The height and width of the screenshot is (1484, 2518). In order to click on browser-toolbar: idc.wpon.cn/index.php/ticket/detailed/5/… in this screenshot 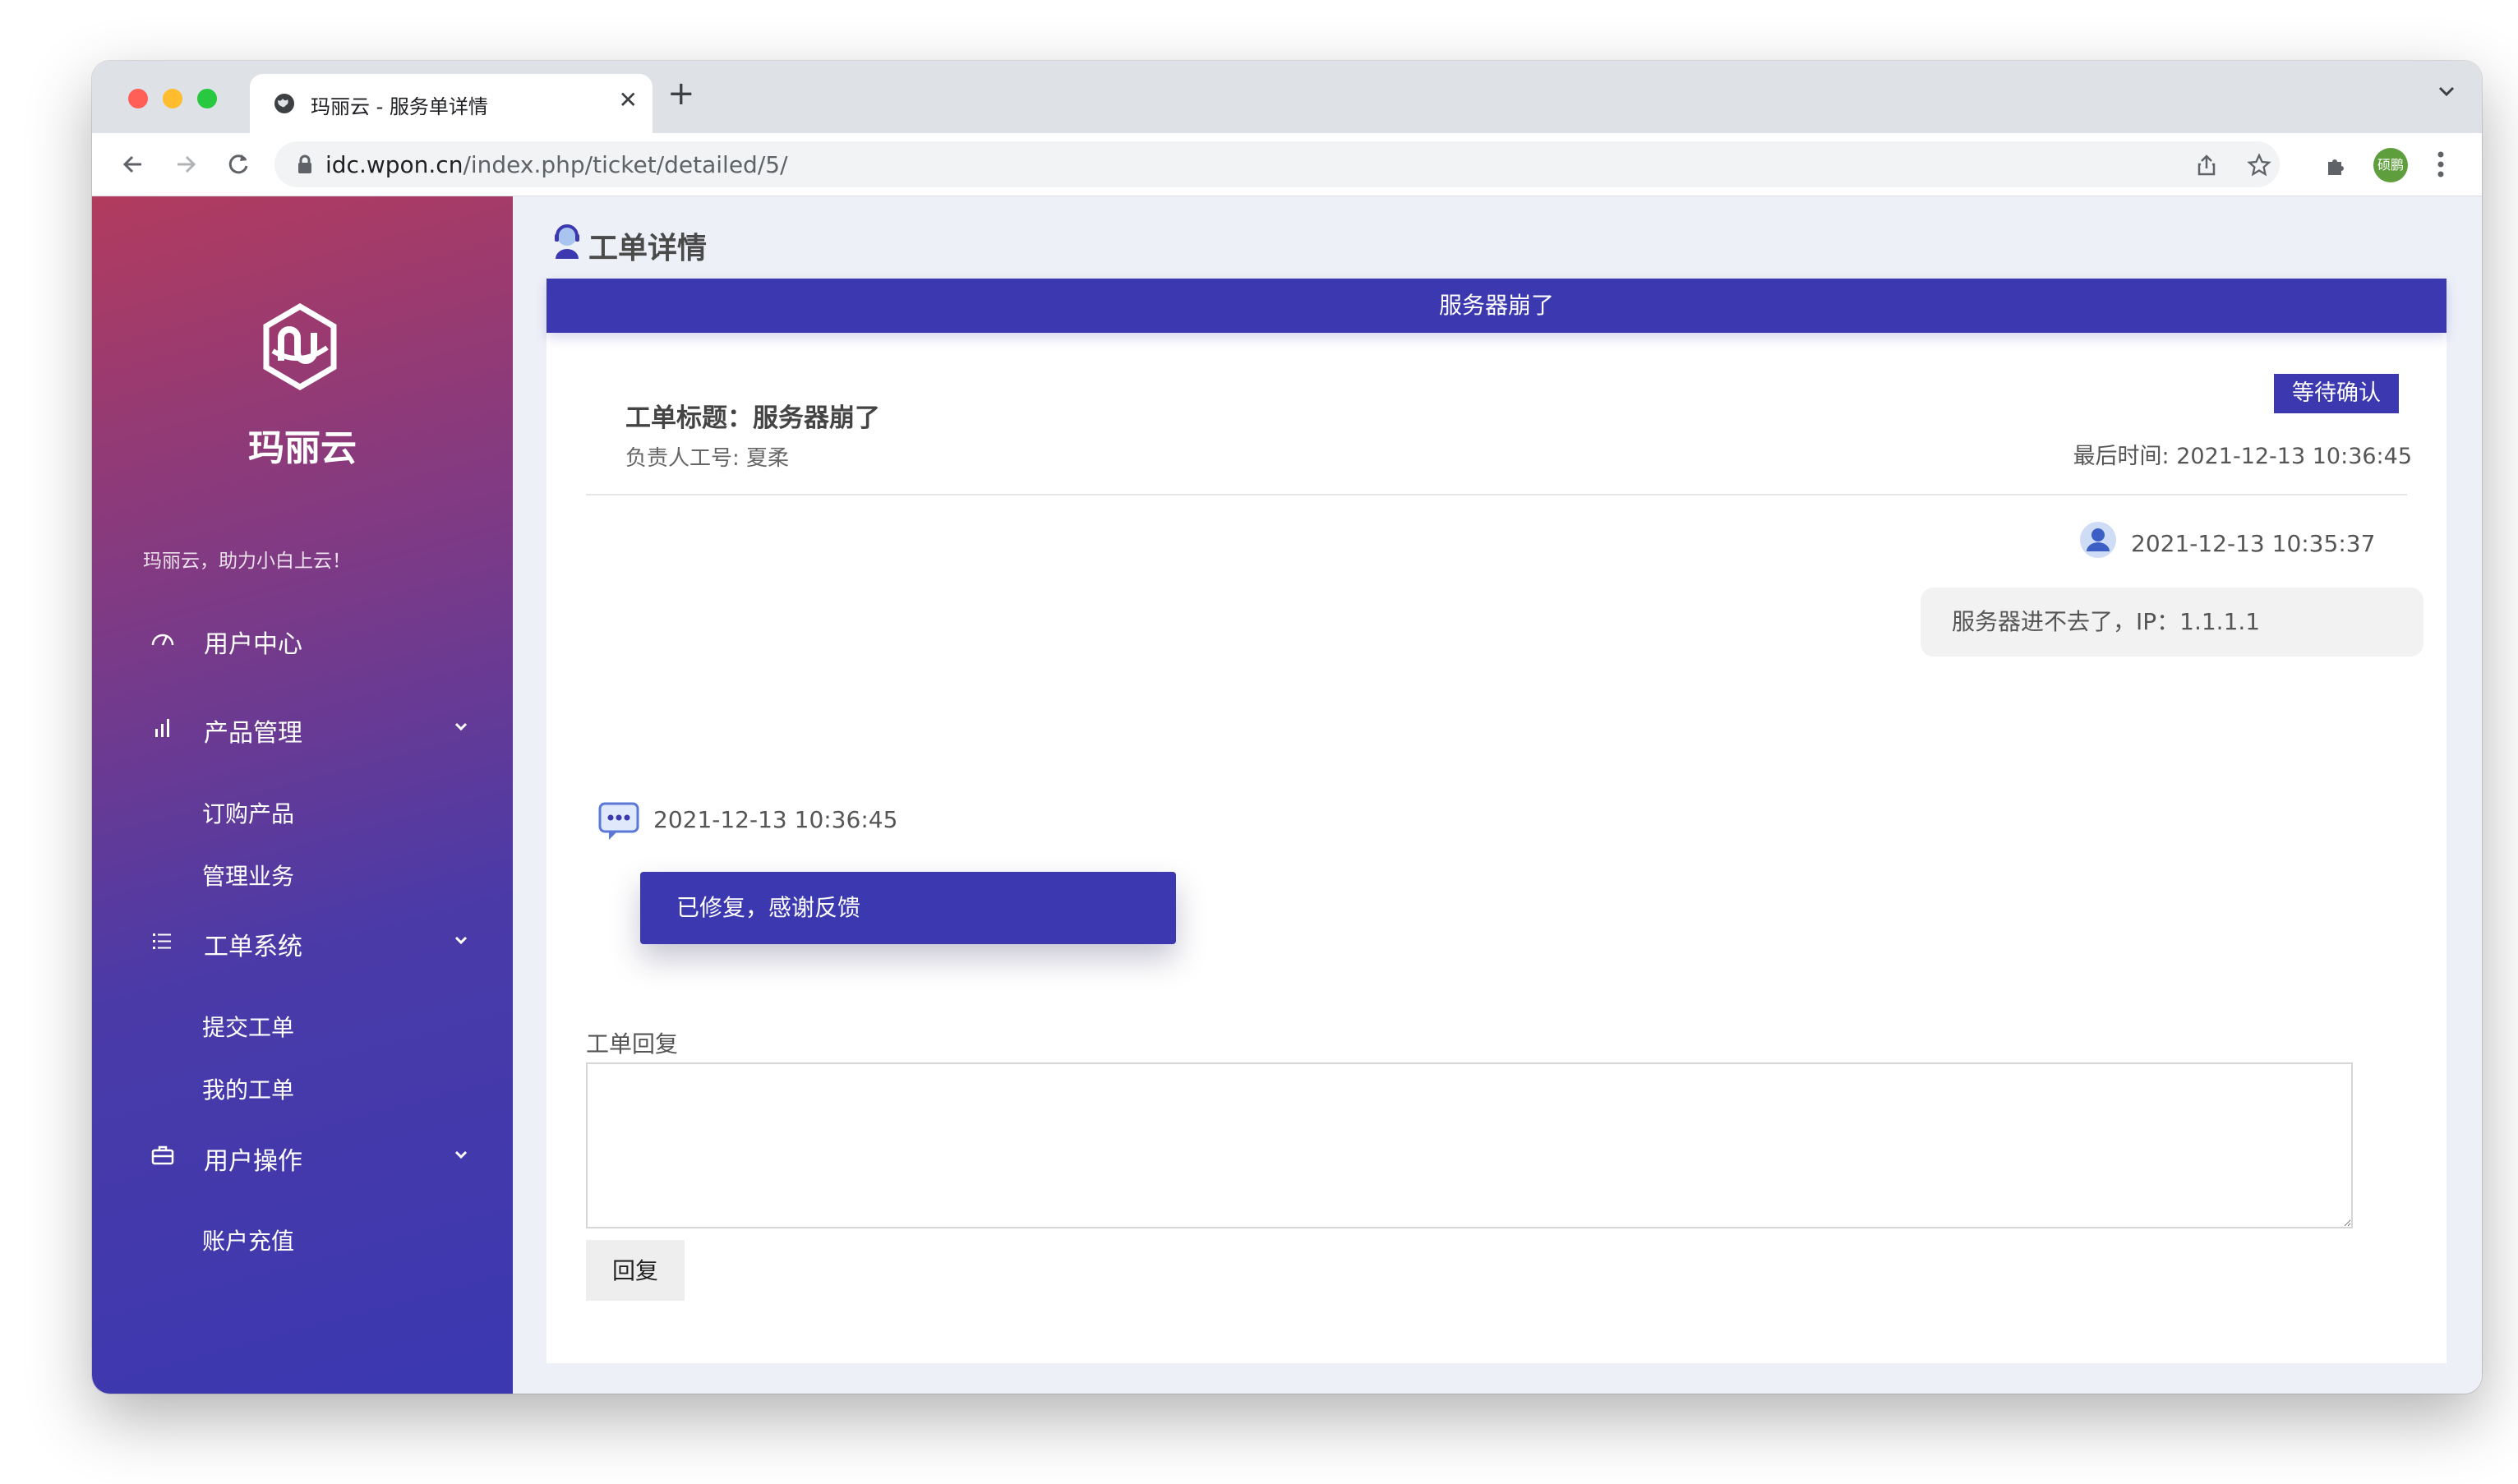, I will do `click(1287, 164)`.